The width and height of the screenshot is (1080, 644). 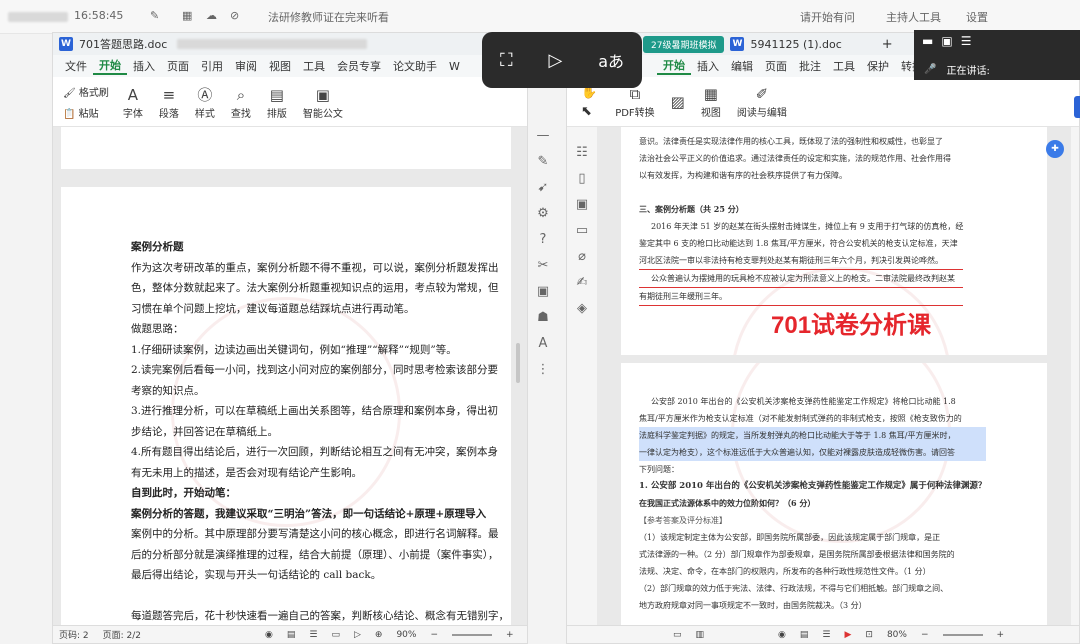 I want to click on minus-icon: —, so click(x=543, y=135).